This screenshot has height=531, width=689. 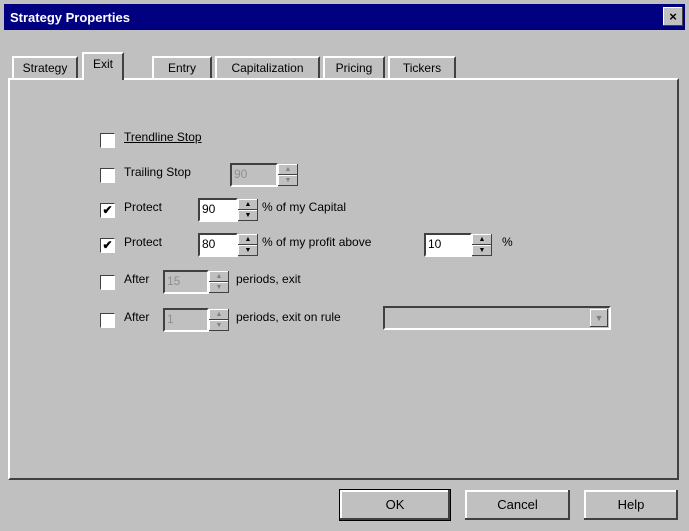 What do you see at coordinates (268, 279) in the screenshot?
I see `after-periods-suffix: periods, exit` at bounding box center [268, 279].